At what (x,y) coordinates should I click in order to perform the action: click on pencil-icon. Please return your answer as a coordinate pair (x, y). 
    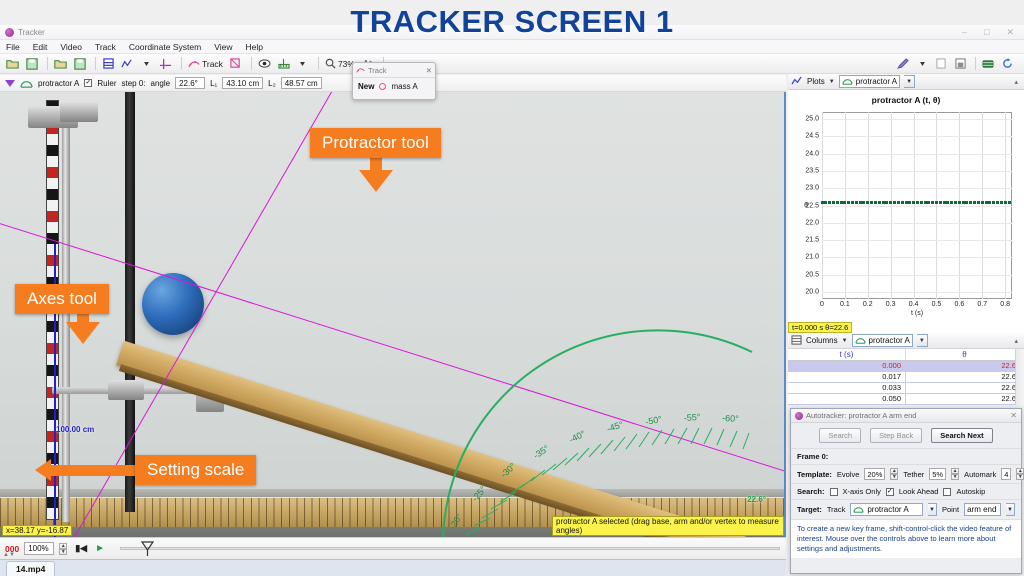
    Looking at the image, I should click on (903, 63).